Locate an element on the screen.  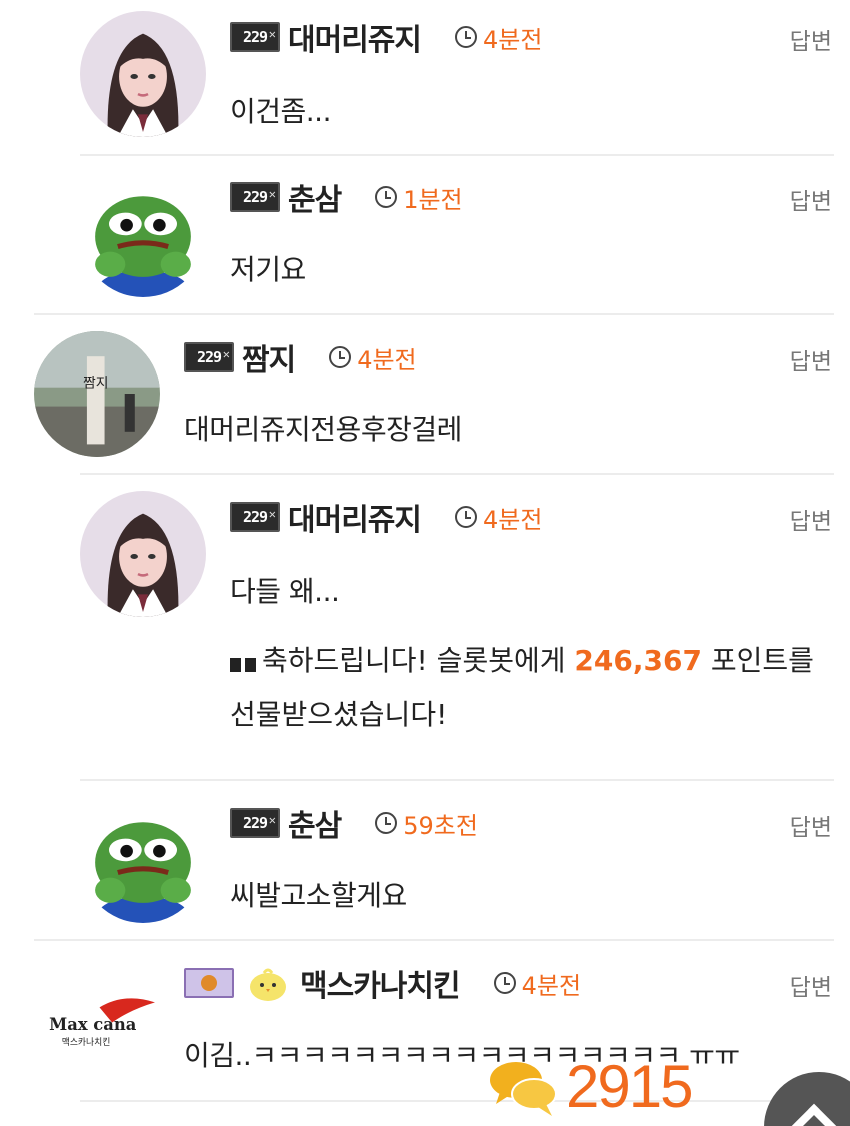
gift-notice: 축하드립니다! 슬롯봇에게 246,367 포인트를 선물받으셨습니다! is located at coordinates (522, 687).